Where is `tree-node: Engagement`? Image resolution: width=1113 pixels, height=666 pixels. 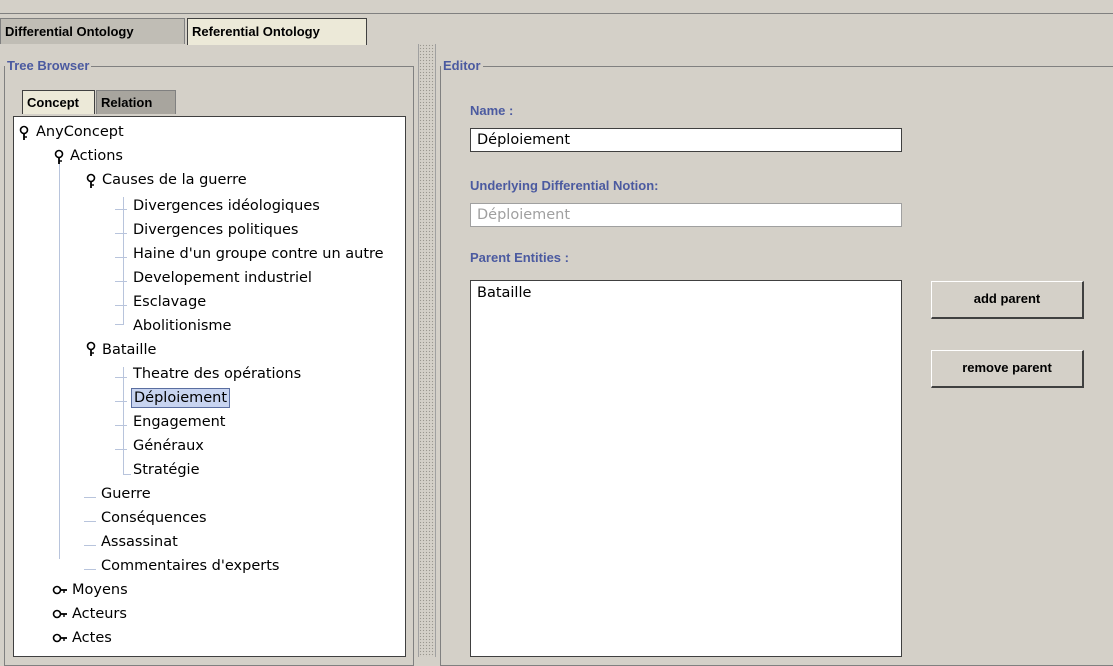
tree-node: Engagement is located at coordinates (179, 422).